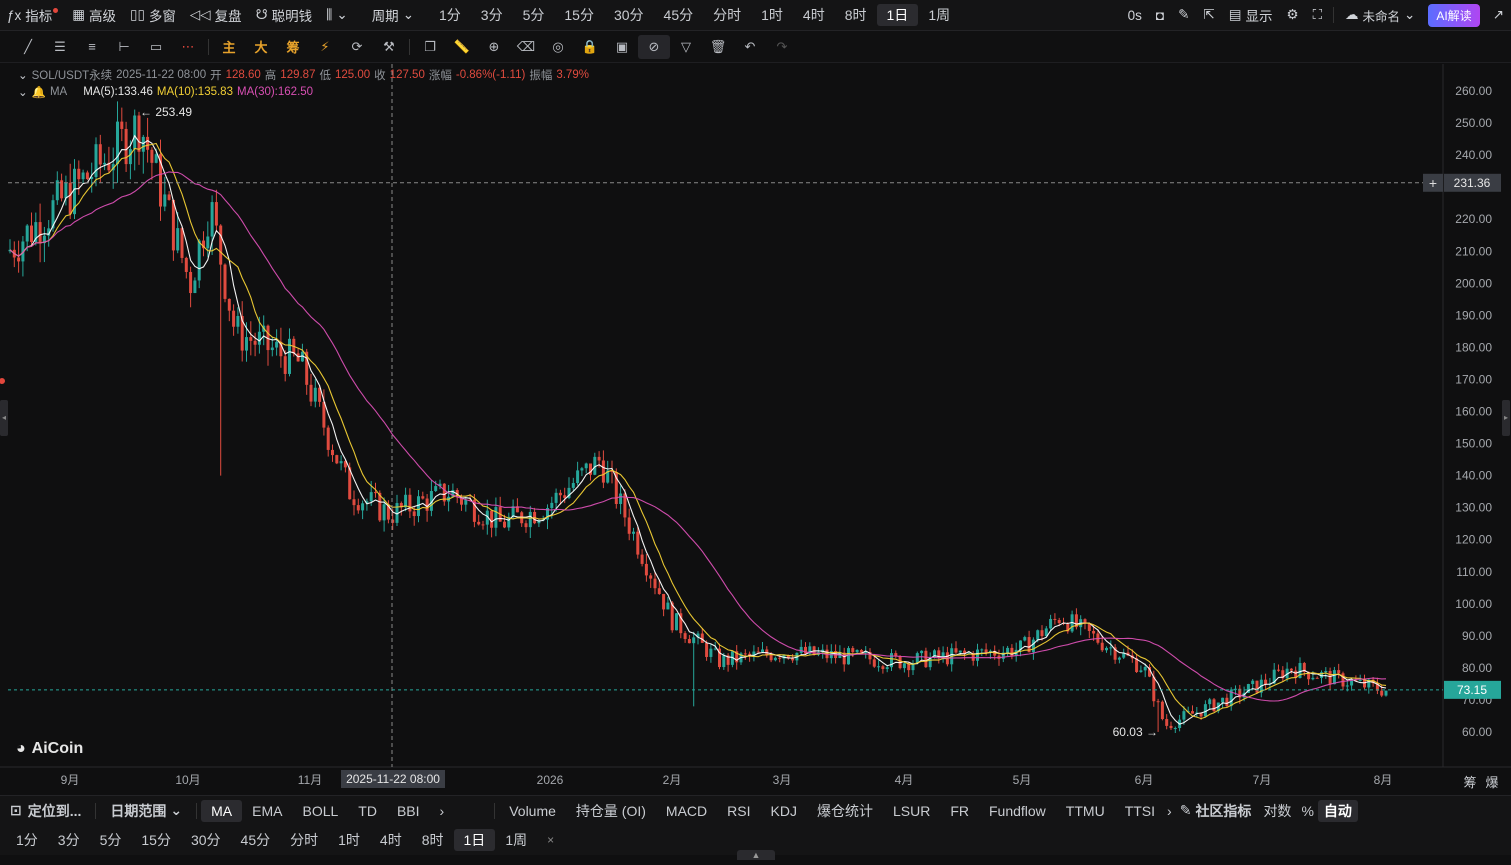 This screenshot has width=1511, height=865. What do you see at coordinates (1208, 15) in the screenshot?
I see `export-icon: ⇱` at bounding box center [1208, 15].